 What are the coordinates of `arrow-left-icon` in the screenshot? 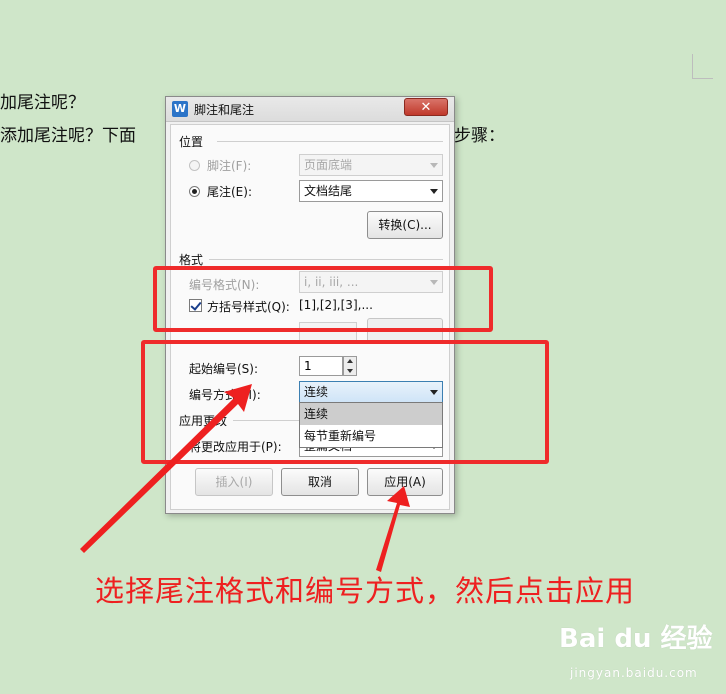 It's located at (166, 468).